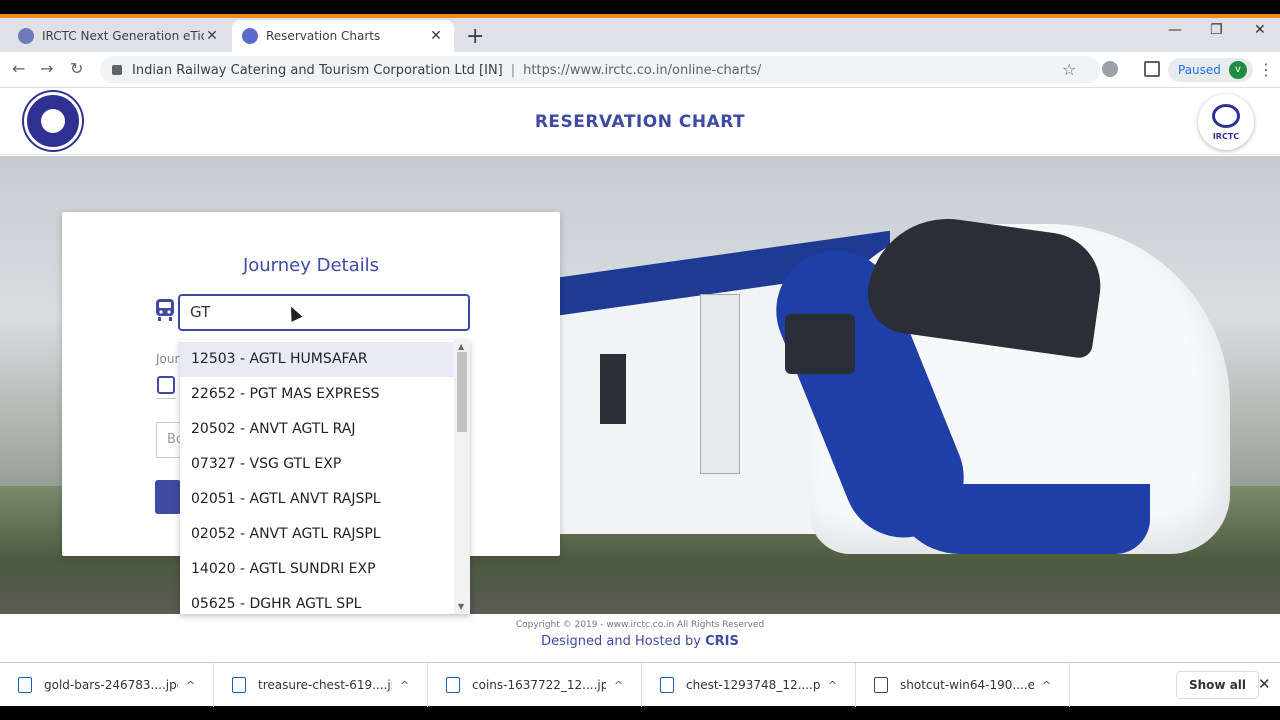 The width and height of the screenshot is (1280, 720). I want to click on page-header: RESERVATION CHART IRCTC, so click(640, 121).